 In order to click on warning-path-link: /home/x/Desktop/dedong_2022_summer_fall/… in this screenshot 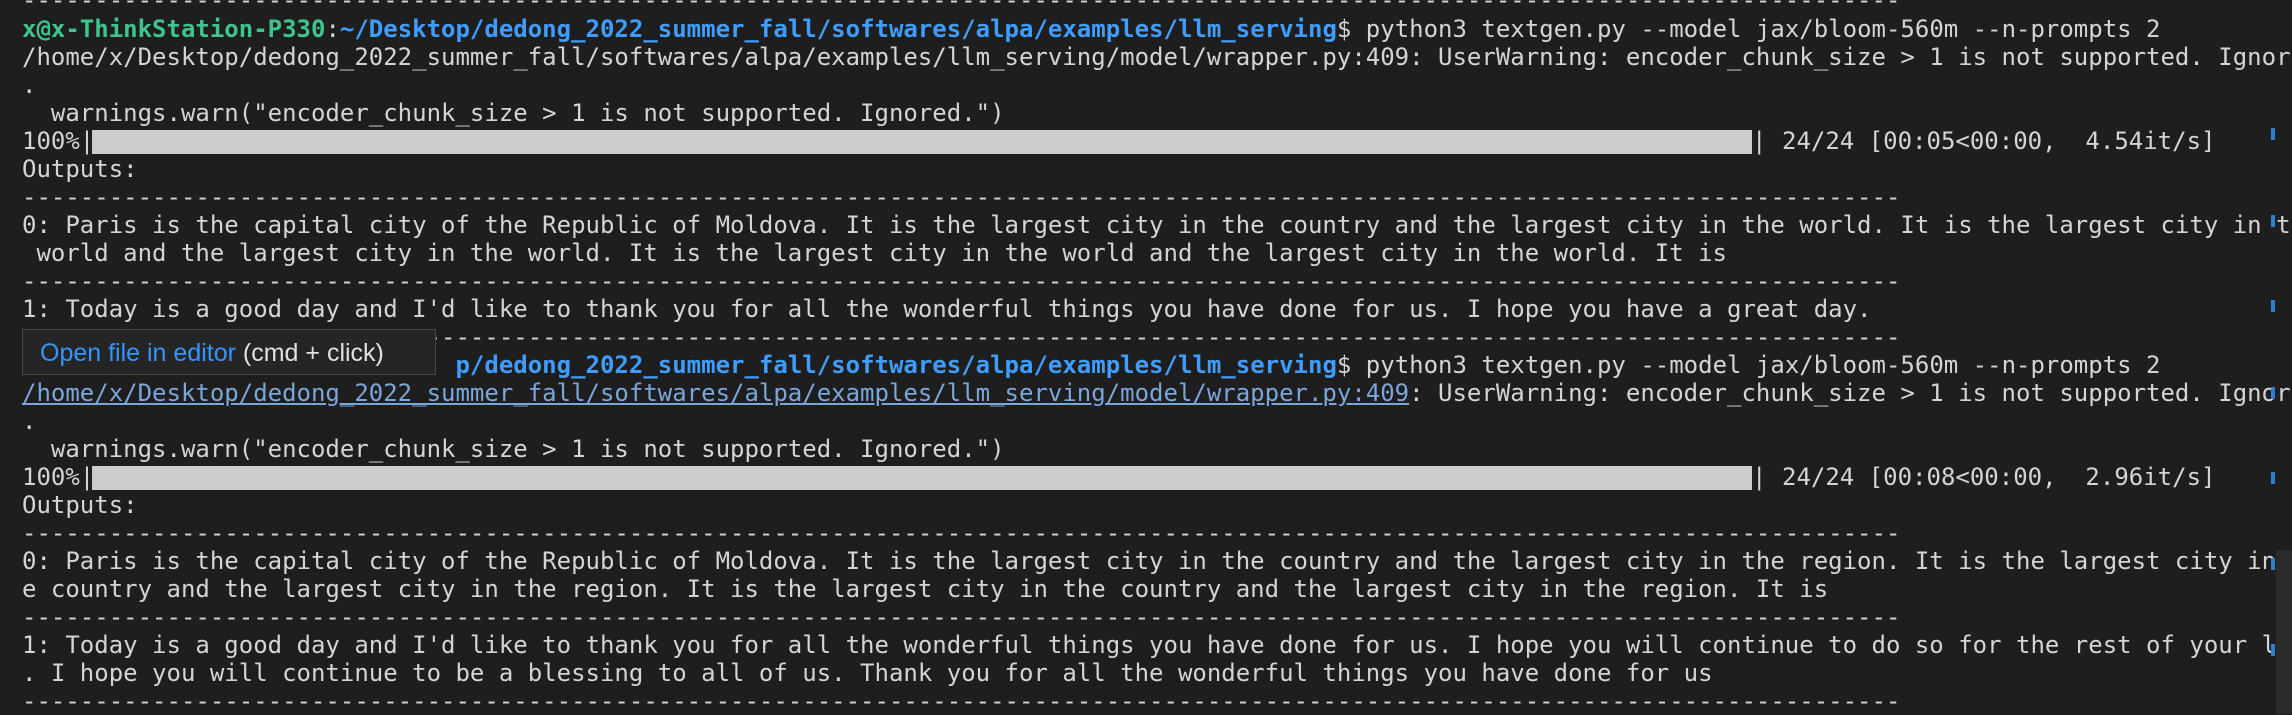, I will do `click(715, 393)`.